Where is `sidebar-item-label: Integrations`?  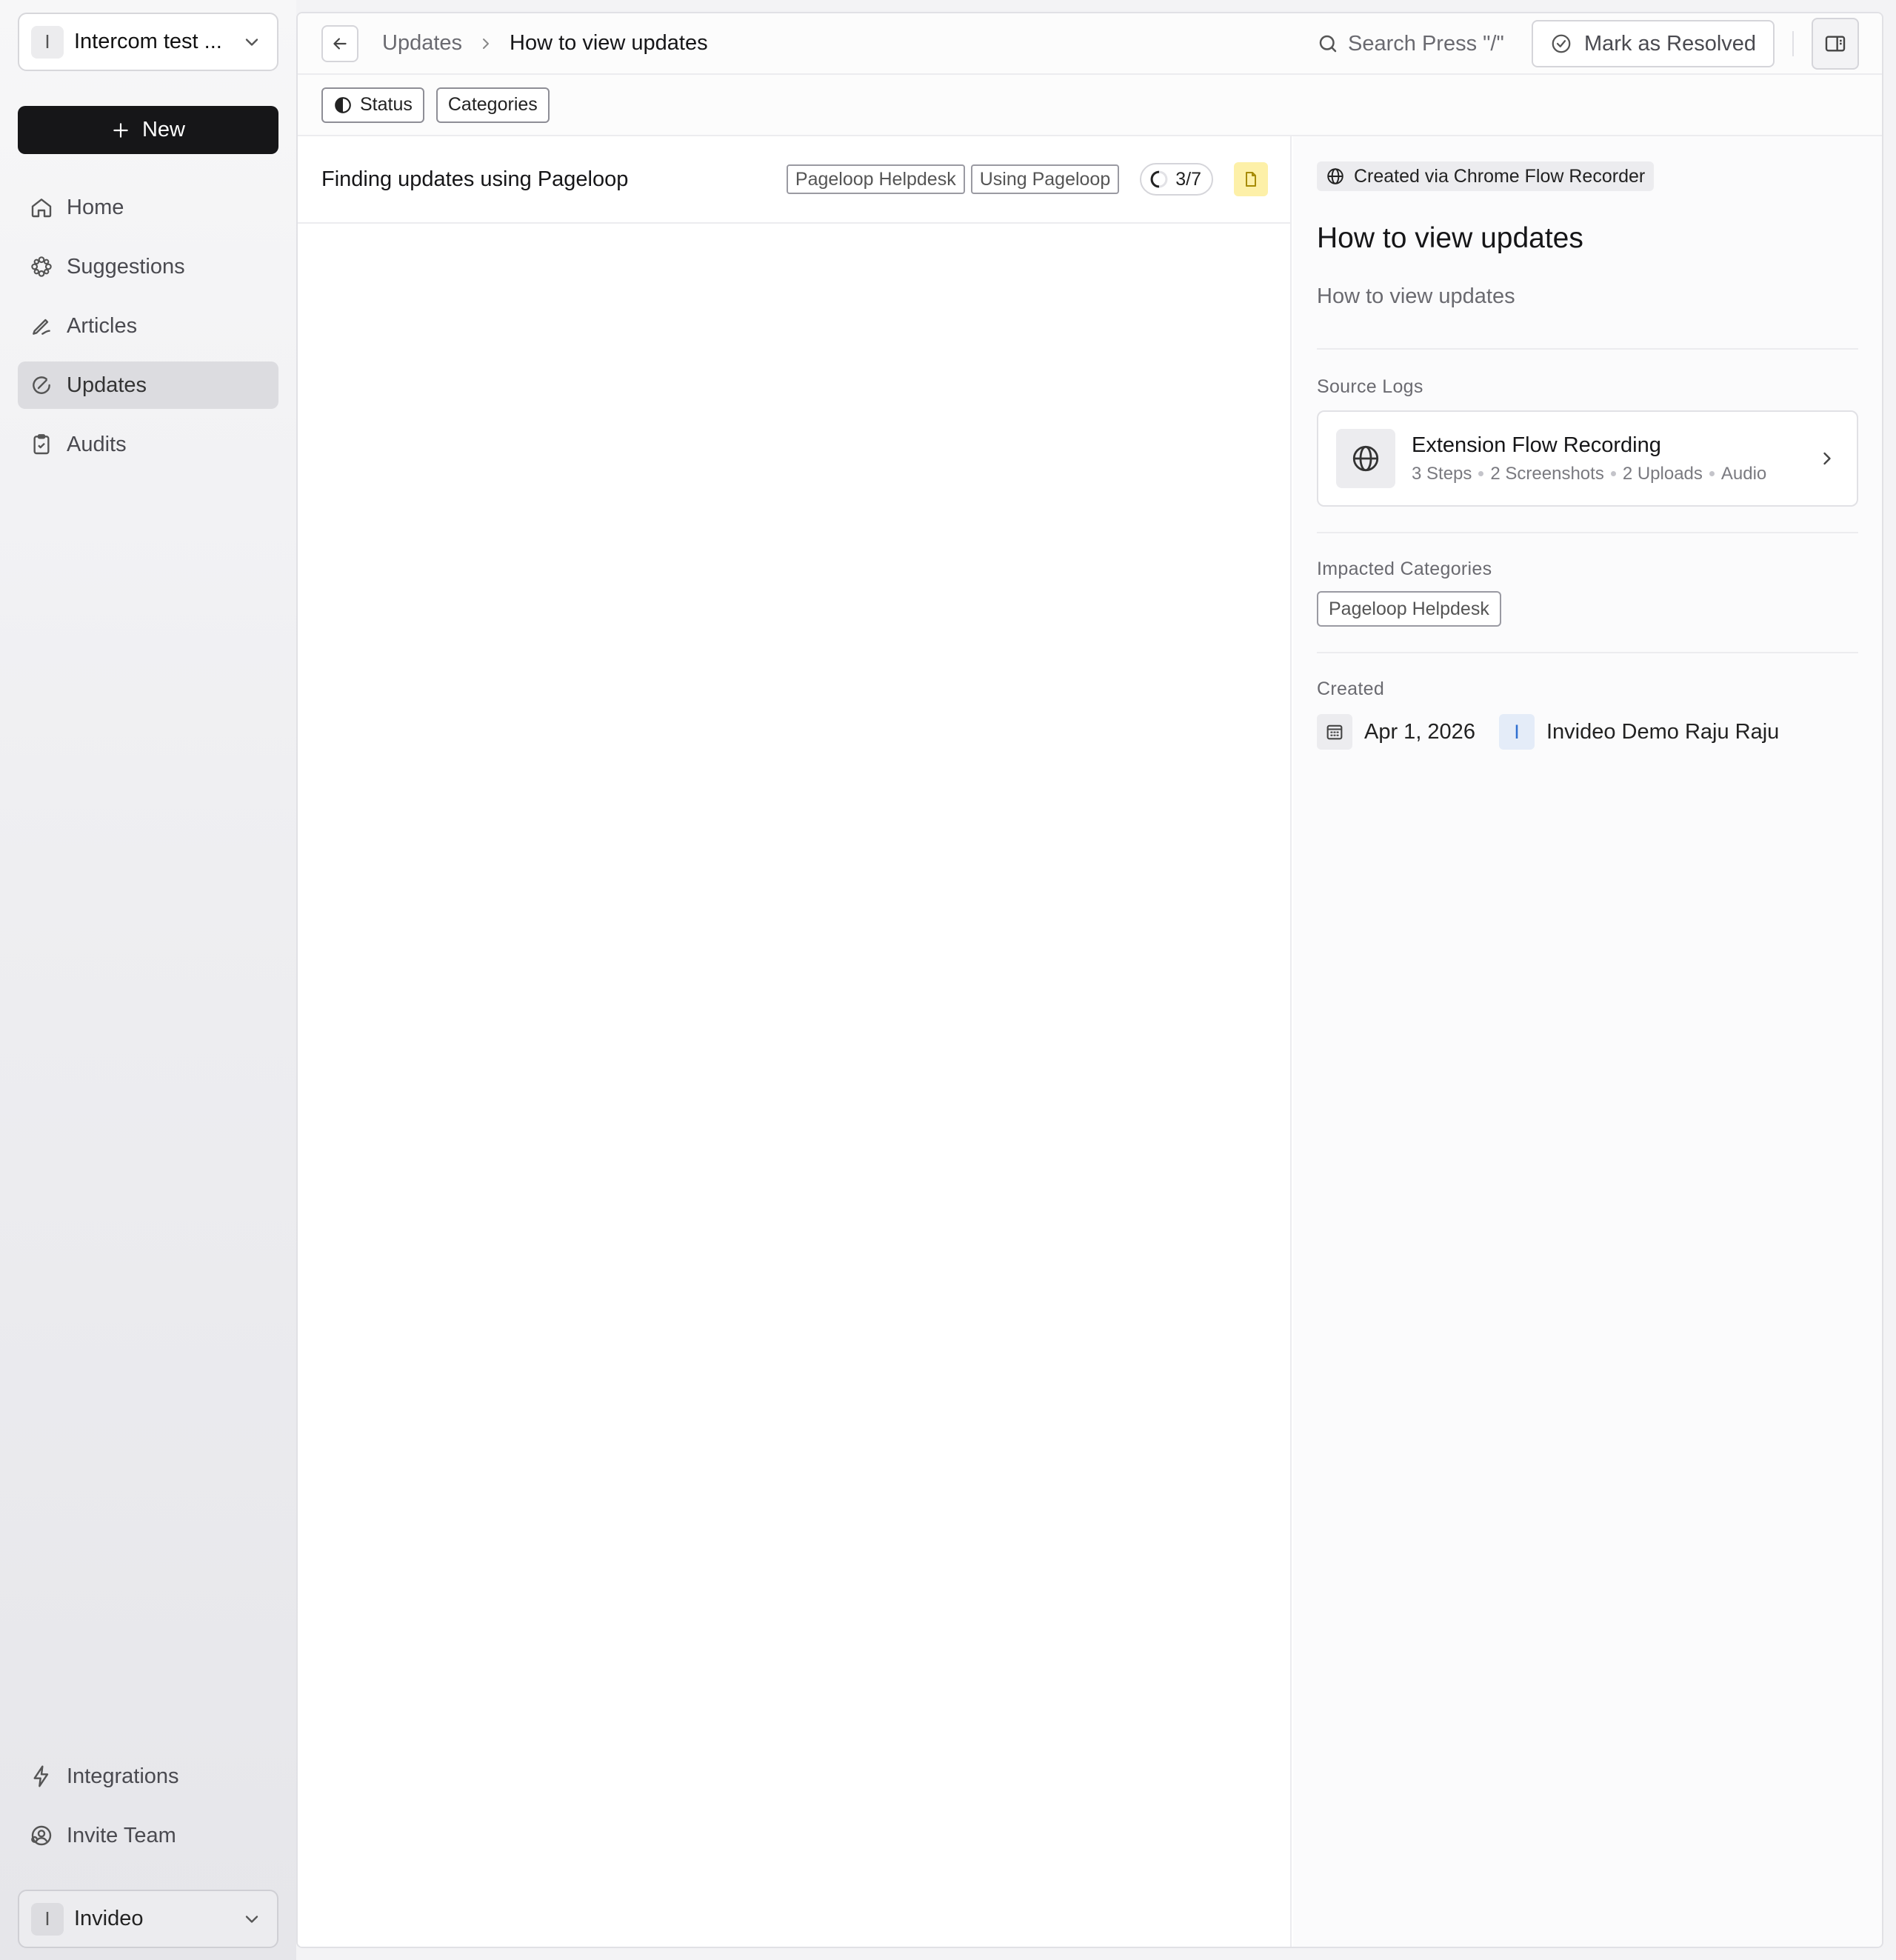 sidebar-item-label: Integrations is located at coordinates (123, 1776).